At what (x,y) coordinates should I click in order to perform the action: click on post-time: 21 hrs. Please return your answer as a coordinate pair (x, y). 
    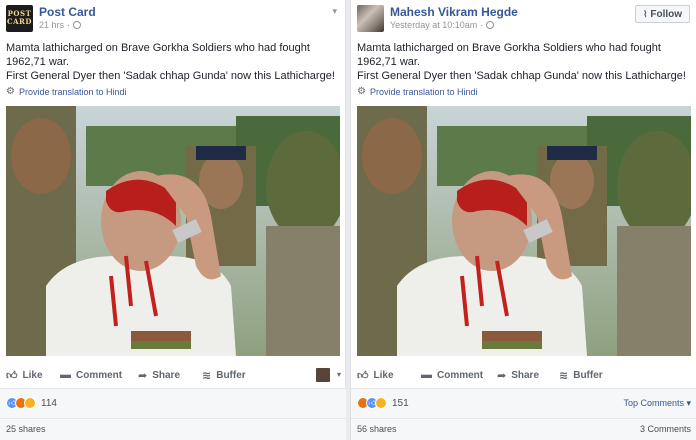
    Looking at the image, I should click on (51, 25).